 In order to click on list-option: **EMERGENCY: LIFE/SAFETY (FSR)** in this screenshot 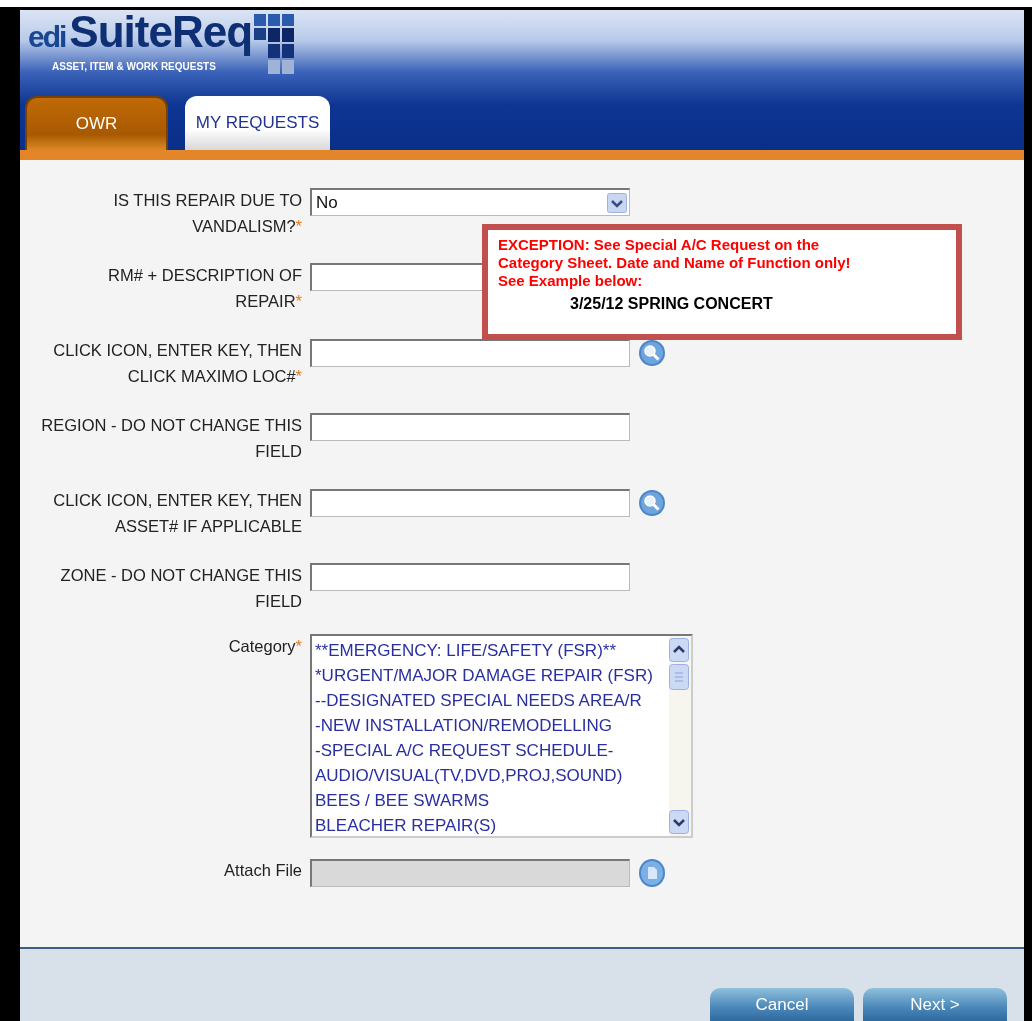, I will do `click(492, 650)`.